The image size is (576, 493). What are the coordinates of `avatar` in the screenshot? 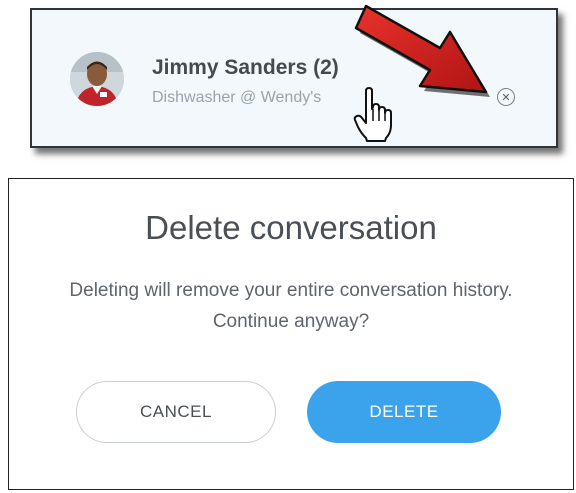 It's located at (97, 79).